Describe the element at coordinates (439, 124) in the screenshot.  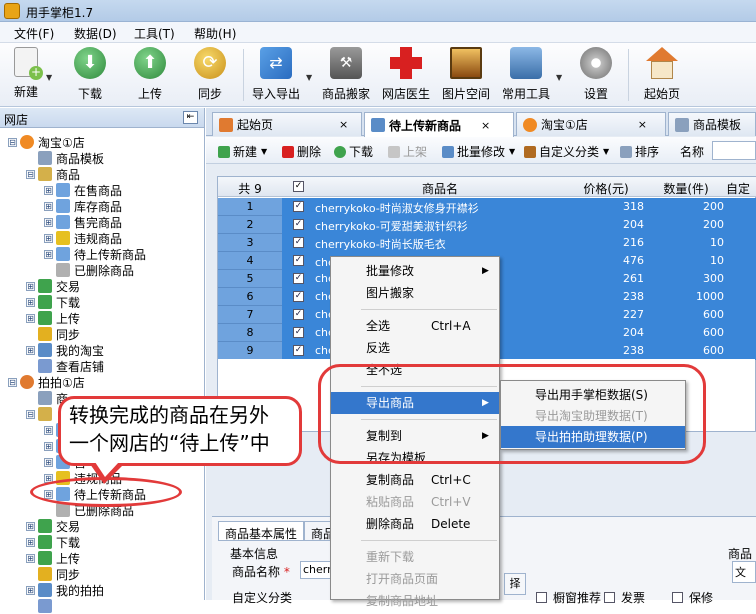
I see `tab-pending-upload: 待上传新商品 ×` at that location.